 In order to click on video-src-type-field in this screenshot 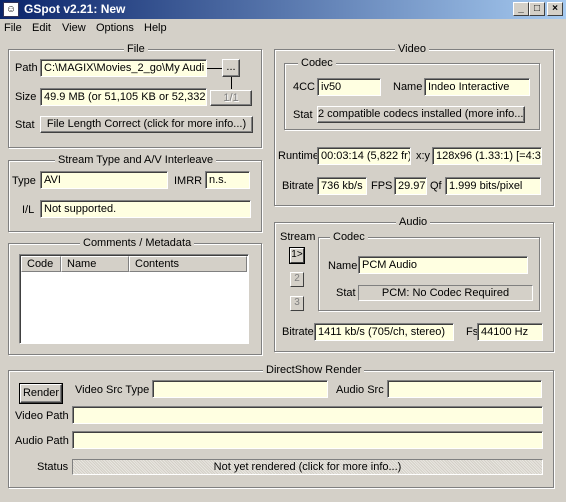, I will do `click(240, 389)`.